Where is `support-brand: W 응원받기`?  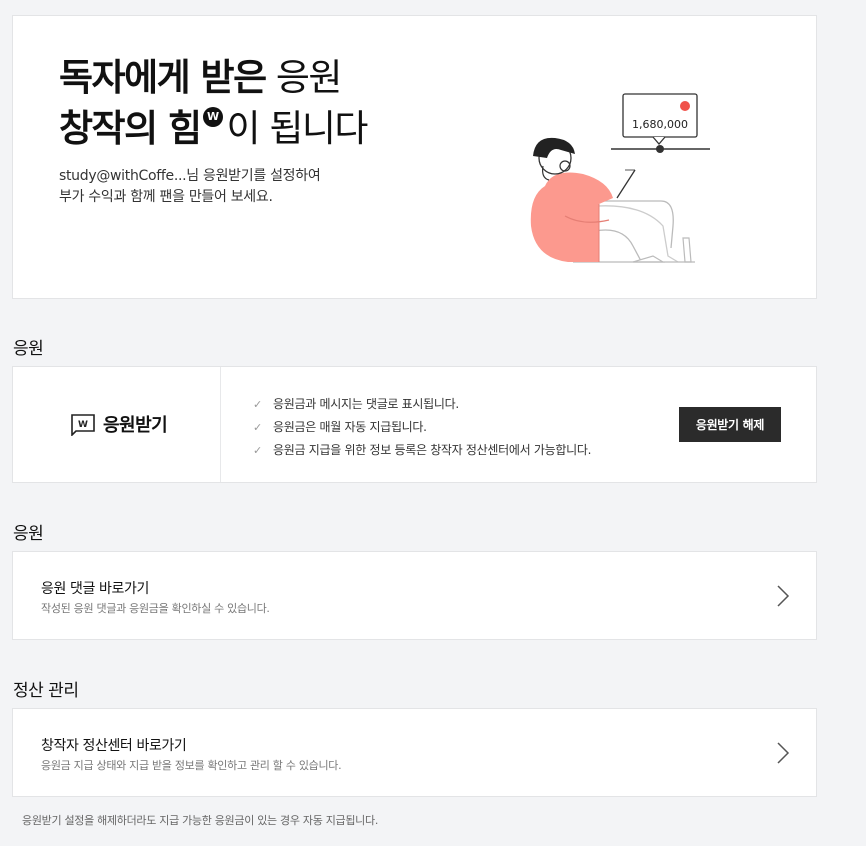
support-brand: W 응원받기 is located at coordinates (118, 424).